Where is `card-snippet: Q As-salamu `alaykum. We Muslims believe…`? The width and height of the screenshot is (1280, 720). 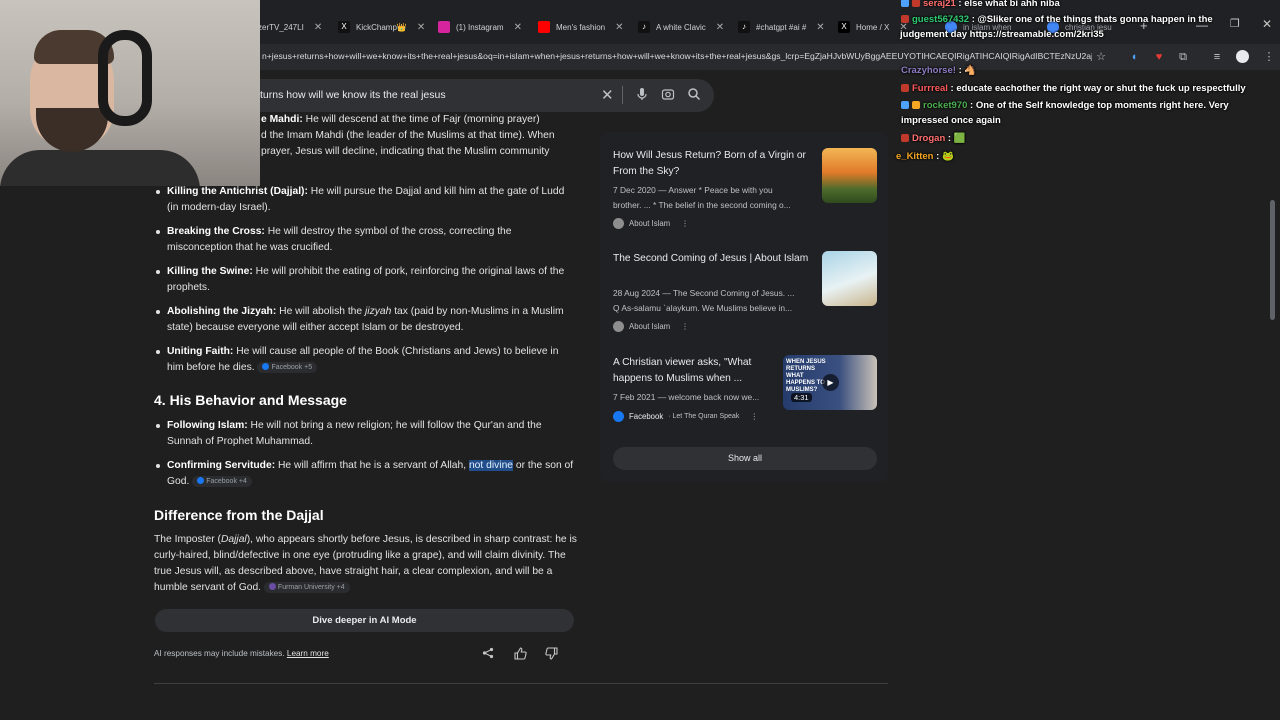
card-snippet: Q As-salamu `alaykum. We Muslims believe… is located at coordinates (703, 308).